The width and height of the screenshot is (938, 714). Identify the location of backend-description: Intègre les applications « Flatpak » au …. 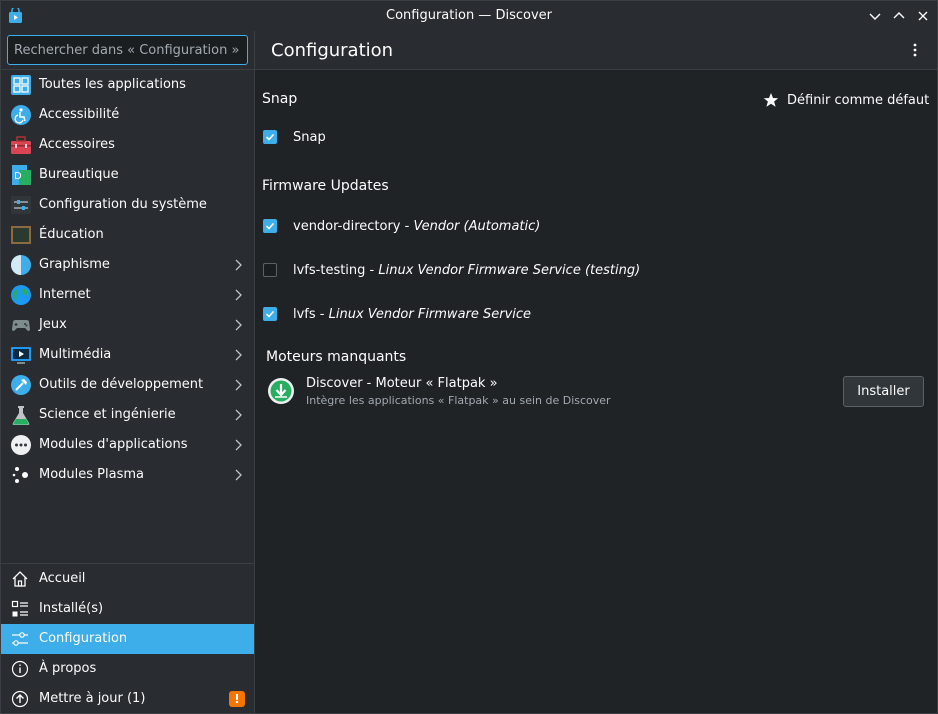
(458, 400).